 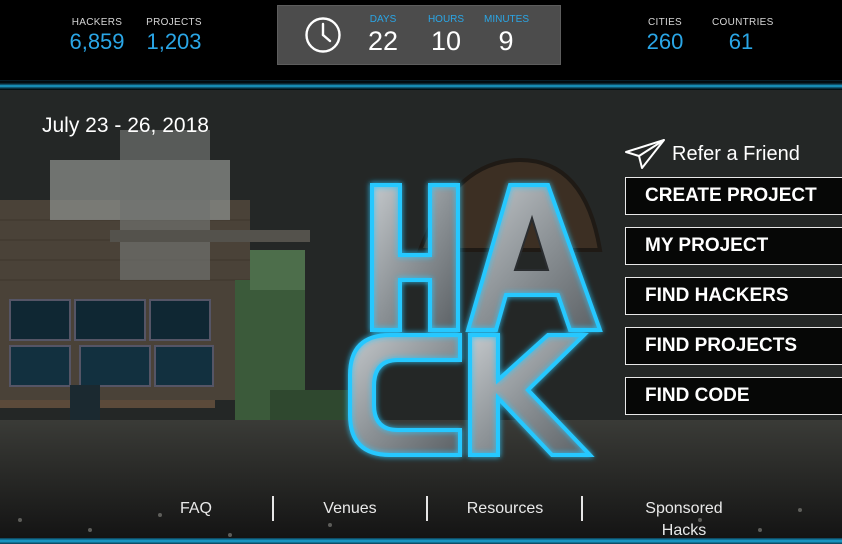 I want to click on footer-link-sponsored-hacks: Sponsored Hacks, so click(x=684, y=520).